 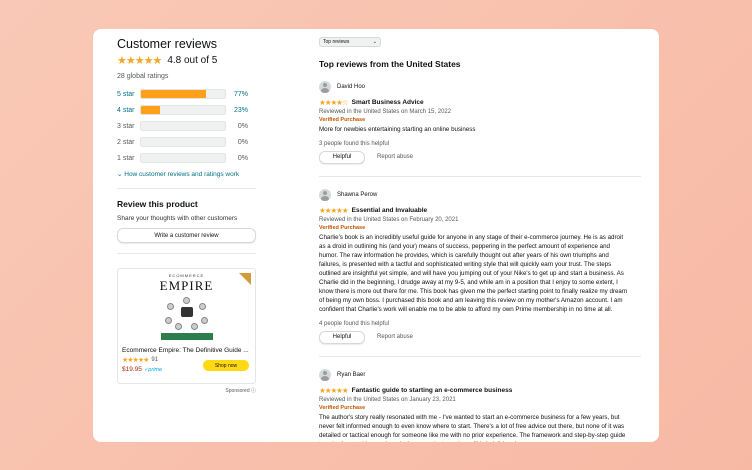 What do you see at coordinates (390, 210) in the screenshot?
I see `review-headline: Essential and Invaluable` at bounding box center [390, 210].